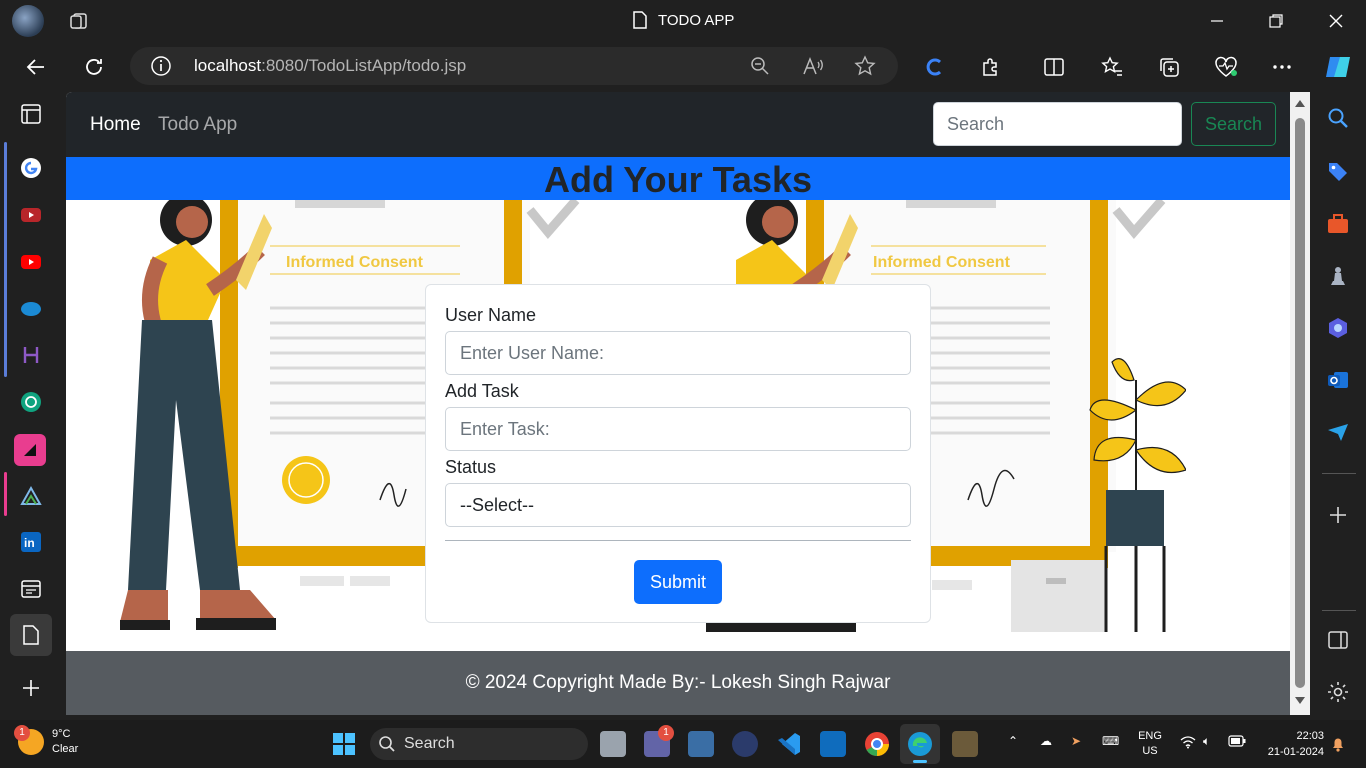 The width and height of the screenshot is (1366, 768). What do you see at coordinates (678, 582) in the screenshot?
I see `submit-button: Submit` at bounding box center [678, 582].